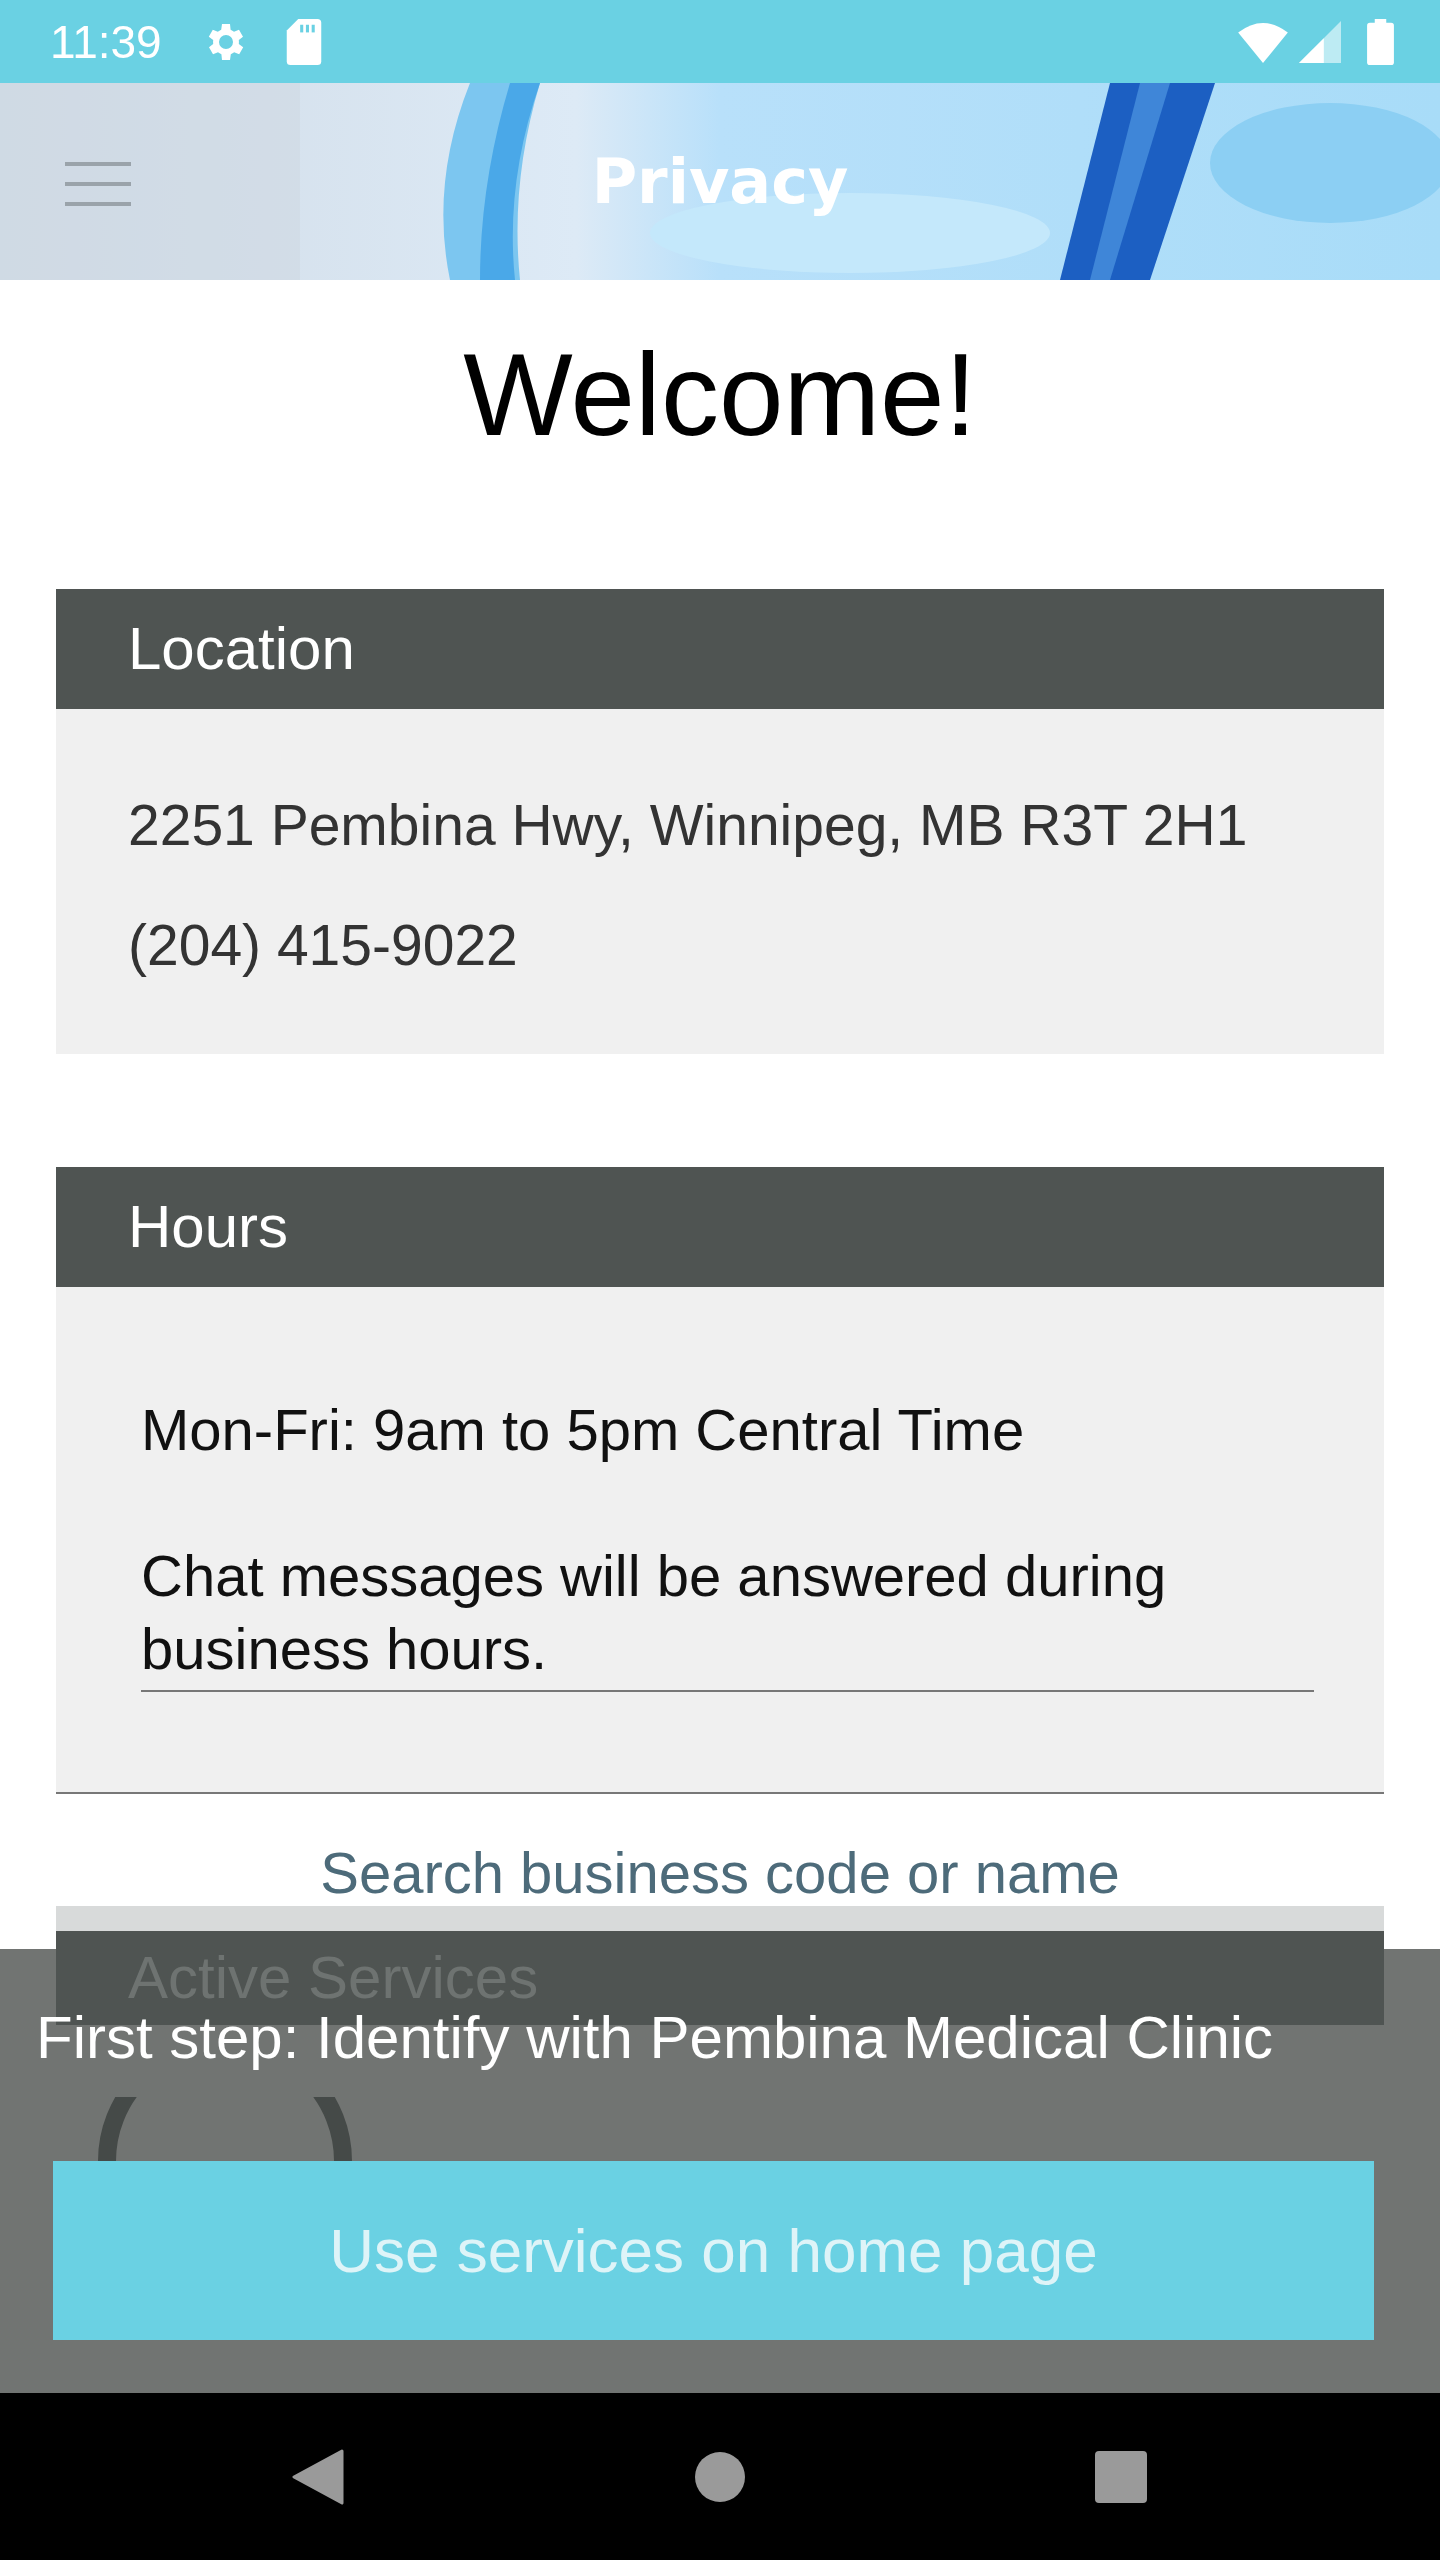 The height and width of the screenshot is (2560, 1440). I want to click on page-title: Privacy, so click(720, 181).